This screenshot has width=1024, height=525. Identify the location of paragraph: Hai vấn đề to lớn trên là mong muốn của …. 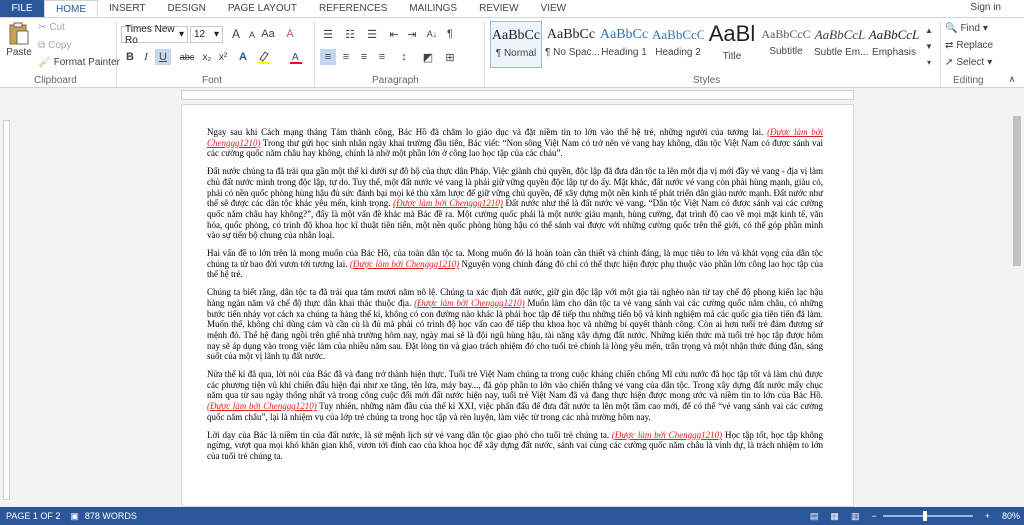
(515, 264).